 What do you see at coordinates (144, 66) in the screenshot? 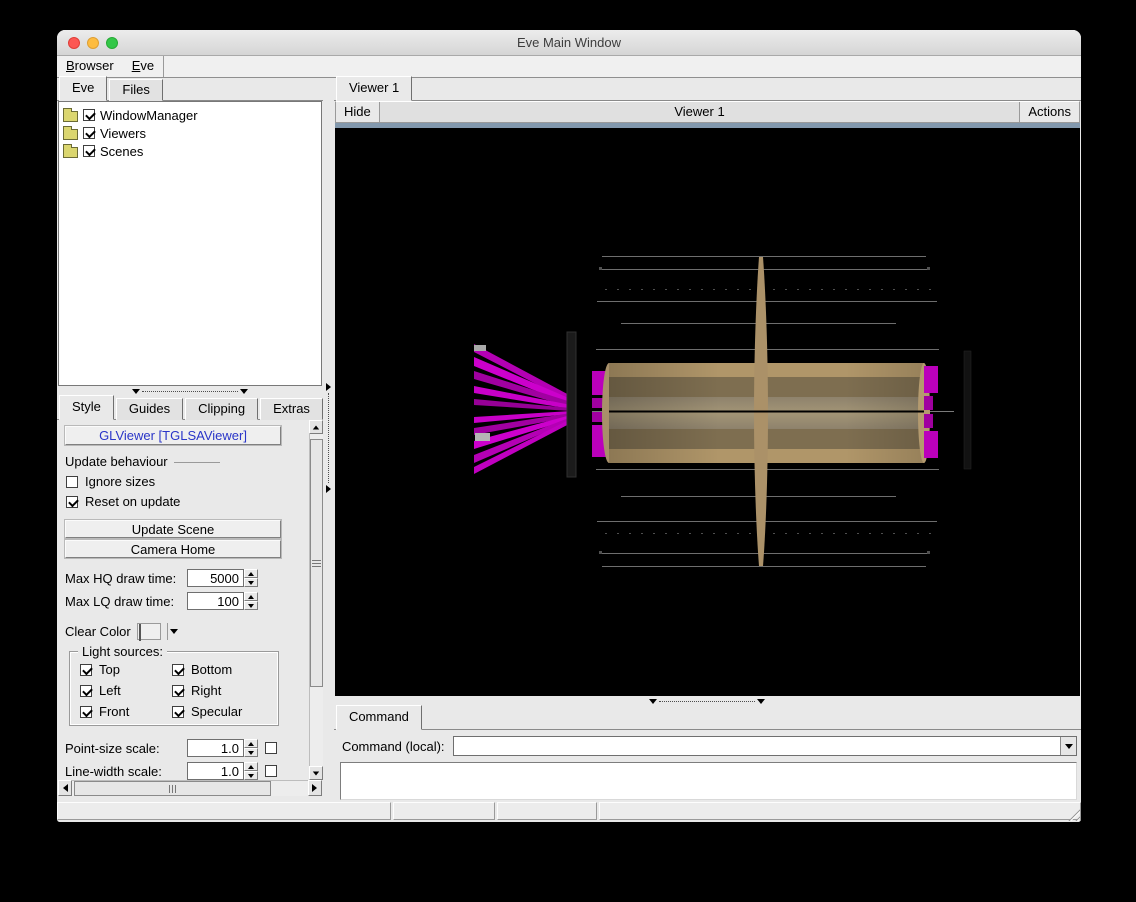
I see `menu-eve: Eve` at bounding box center [144, 66].